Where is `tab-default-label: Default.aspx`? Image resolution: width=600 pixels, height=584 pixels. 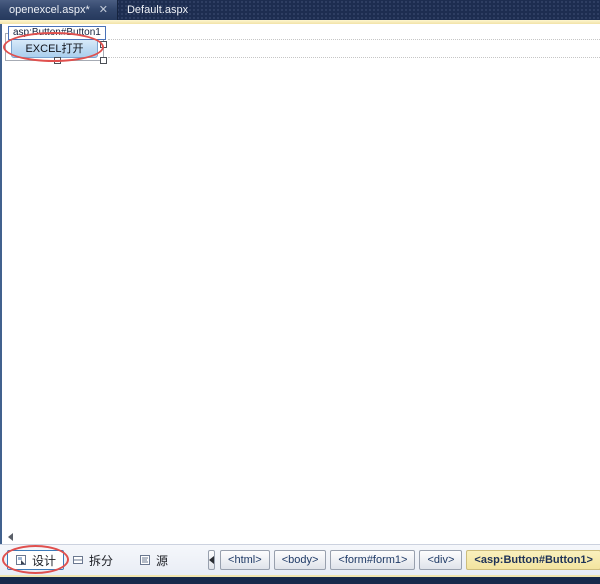
tab-default-label: Default.aspx is located at coordinates (157, 10).